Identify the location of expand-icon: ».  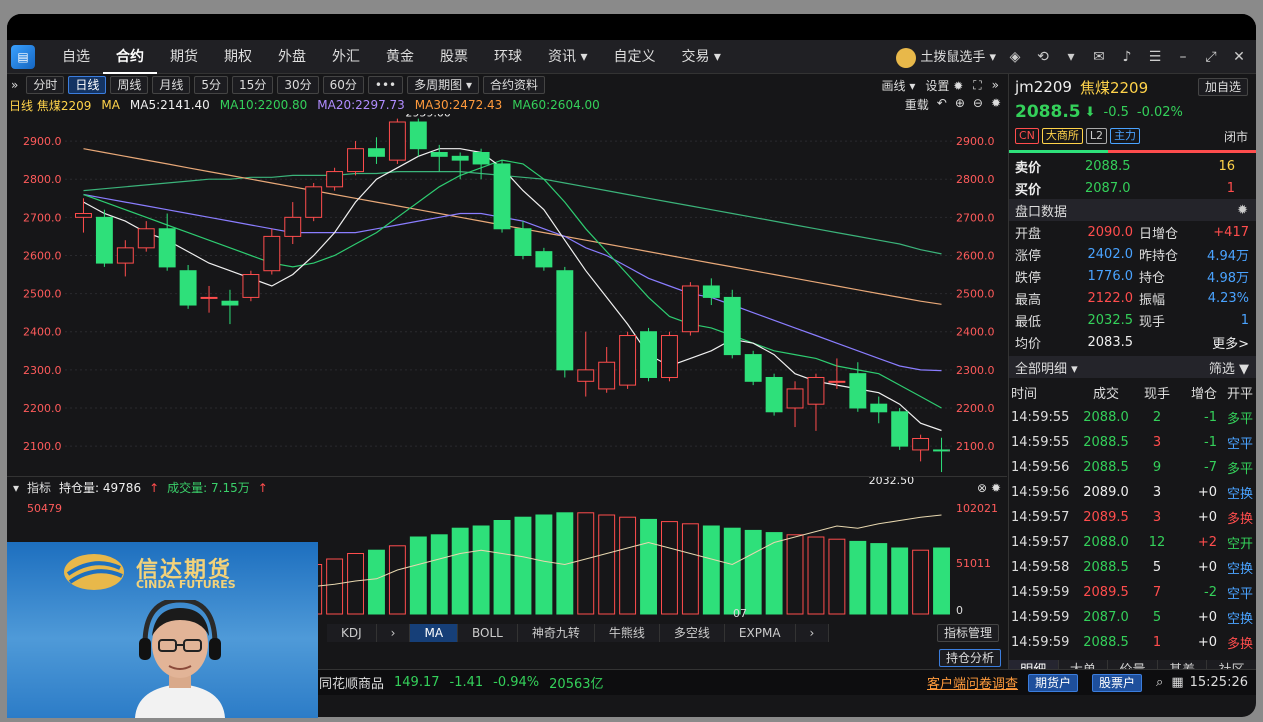
(14, 85).